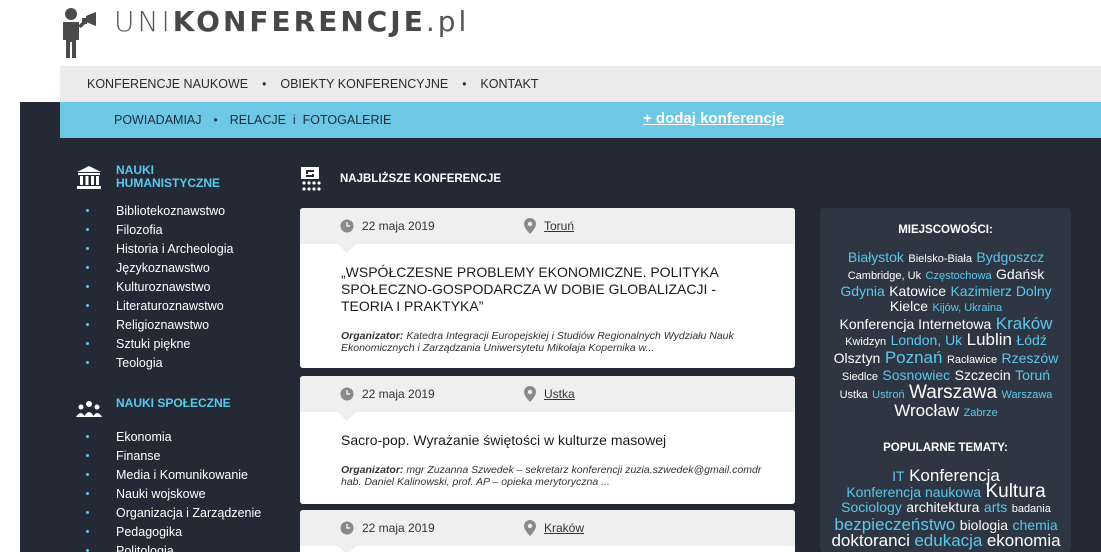 Image resolution: width=1101 pixels, height=552 pixels. Describe the element at coordinates (913, 492) in the screenshot. I see `topic-tag: Konferencja naukowa` at that location.